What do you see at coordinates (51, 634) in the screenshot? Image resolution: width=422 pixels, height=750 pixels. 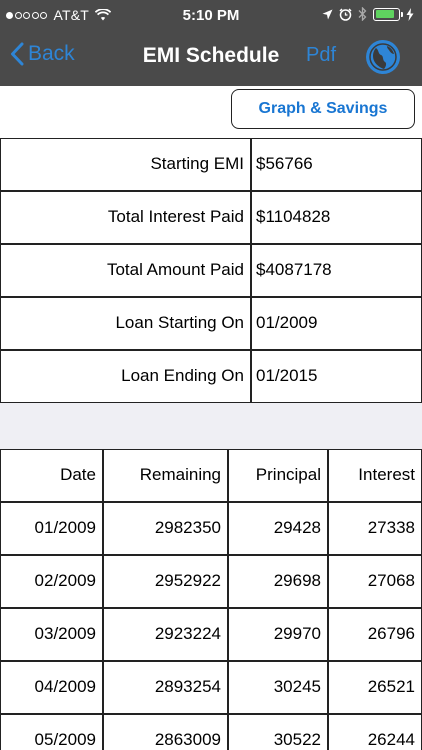 I see `date-cell: 03/2009` at bounding box center [51, 634].